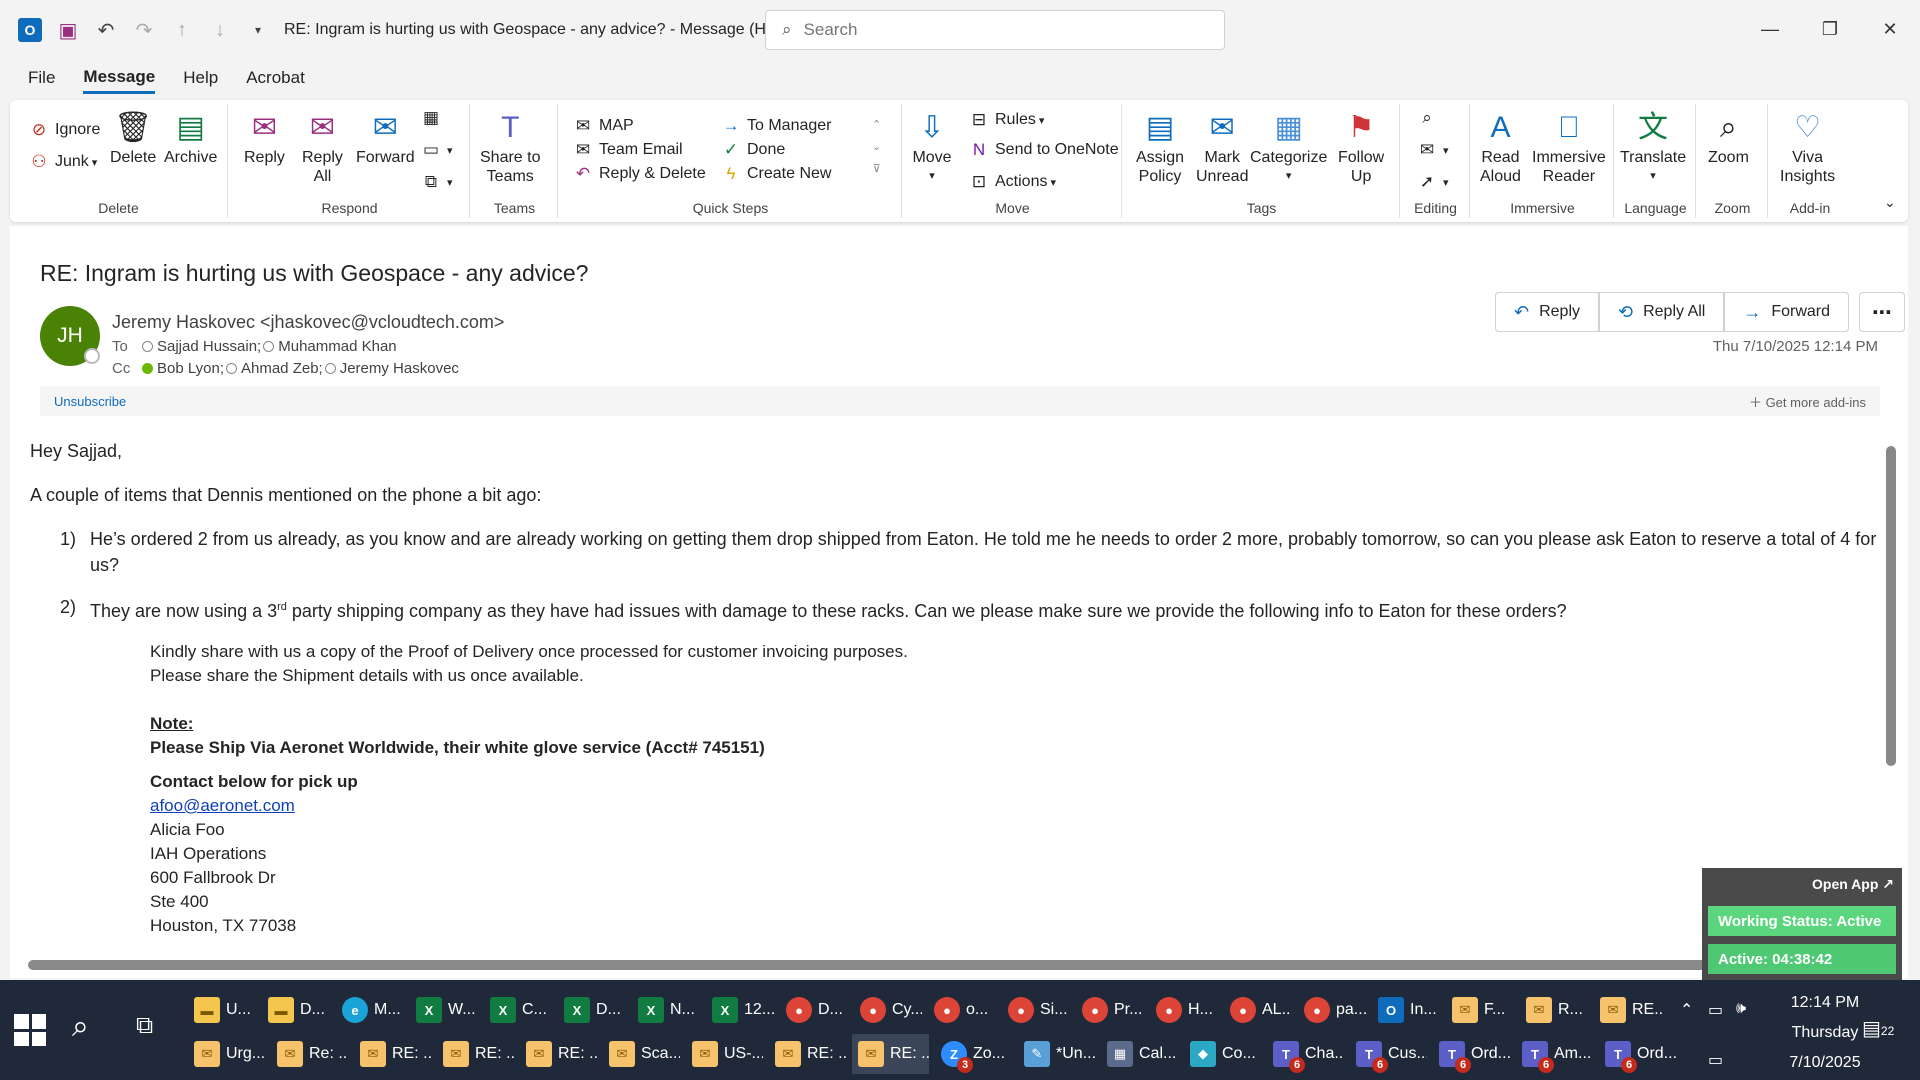 This screenshot has width=1920, height=1080. What do you see at coordinates (1012, 182) in the screenshot?
I see `actions-button: ⊡ Actions ▾` at bounding box center [1012, 182].